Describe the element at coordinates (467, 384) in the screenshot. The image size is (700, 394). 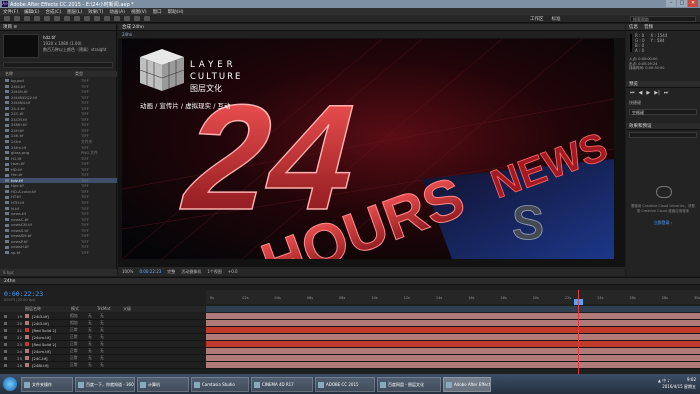
I see `taskbar-app-button: Adobe After Effects` at that location.